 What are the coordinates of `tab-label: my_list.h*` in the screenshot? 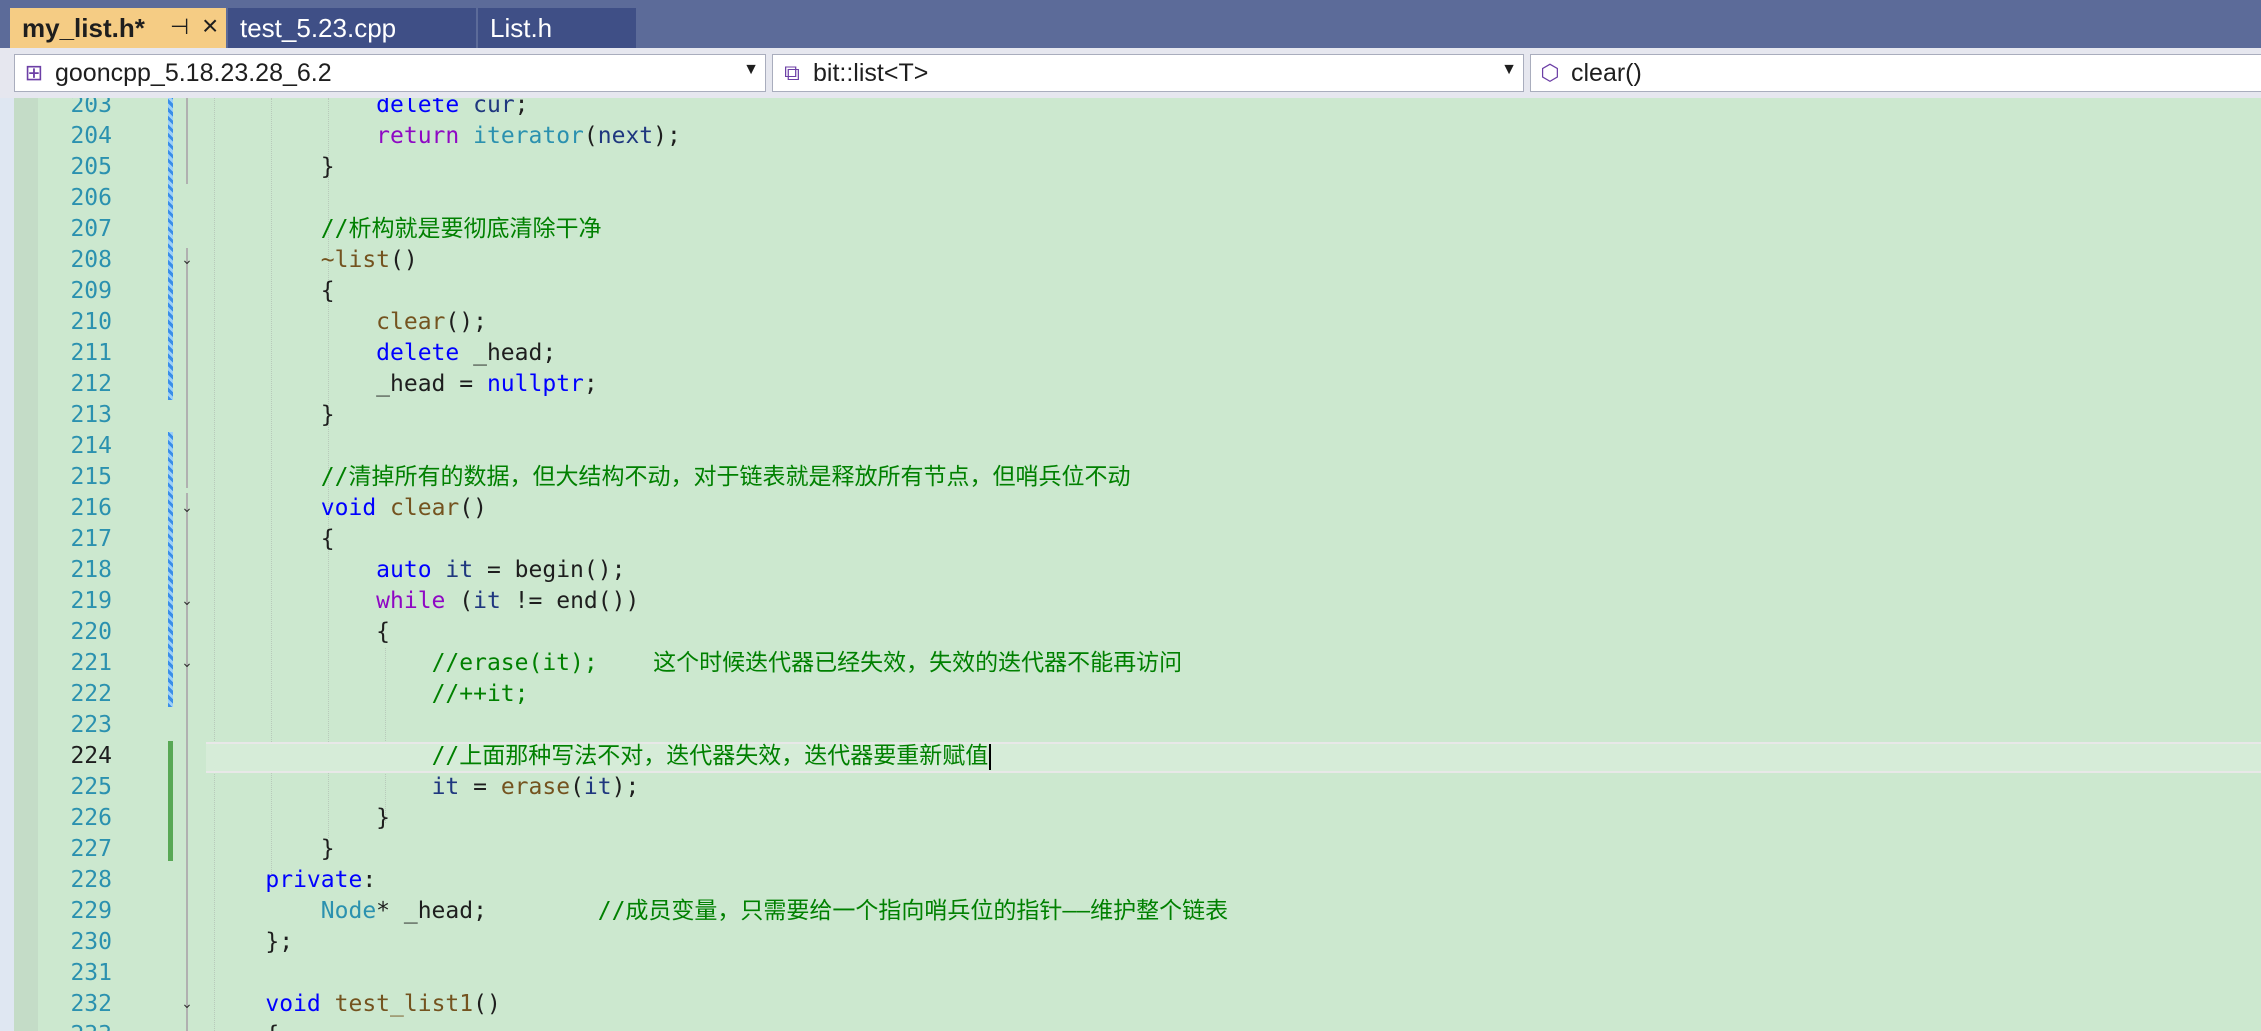 It's located at (83, 27).